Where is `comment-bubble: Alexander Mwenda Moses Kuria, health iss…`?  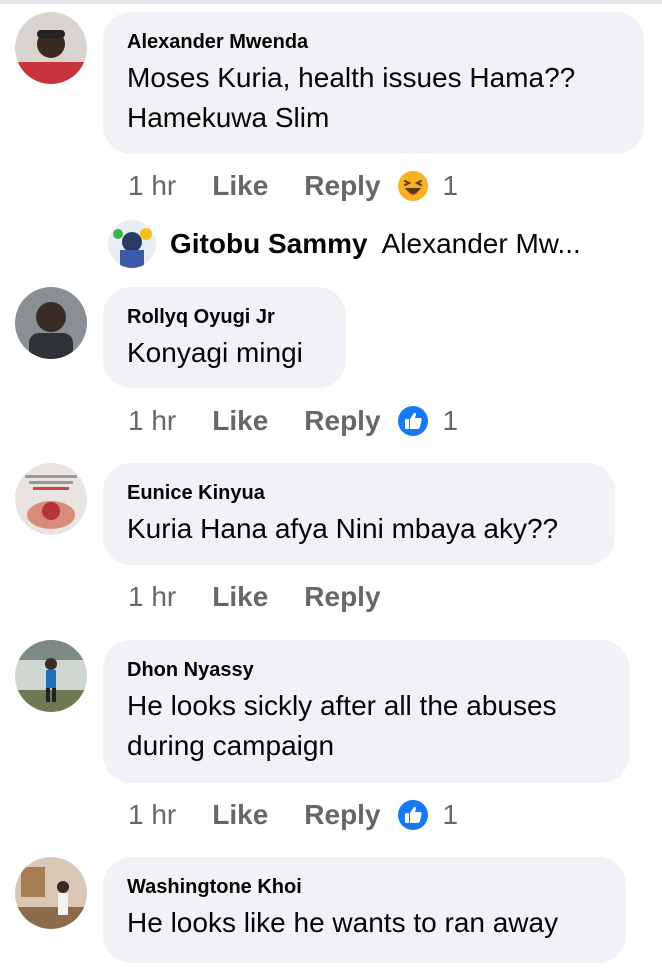 comment-bubble: Alexander Mwenda Moses Kuria, health iss… is located at coordinates (373, 83).